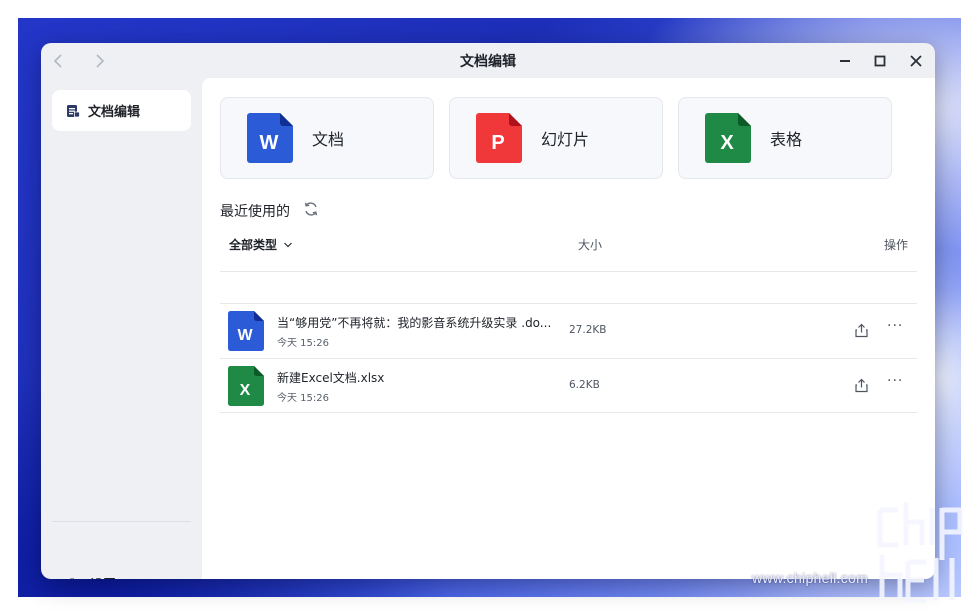  What do you see at coordinates (114, 112) in the screenshot?
I see `sidebar-item-label: 文档编辑` at bounding box center [114, 112].